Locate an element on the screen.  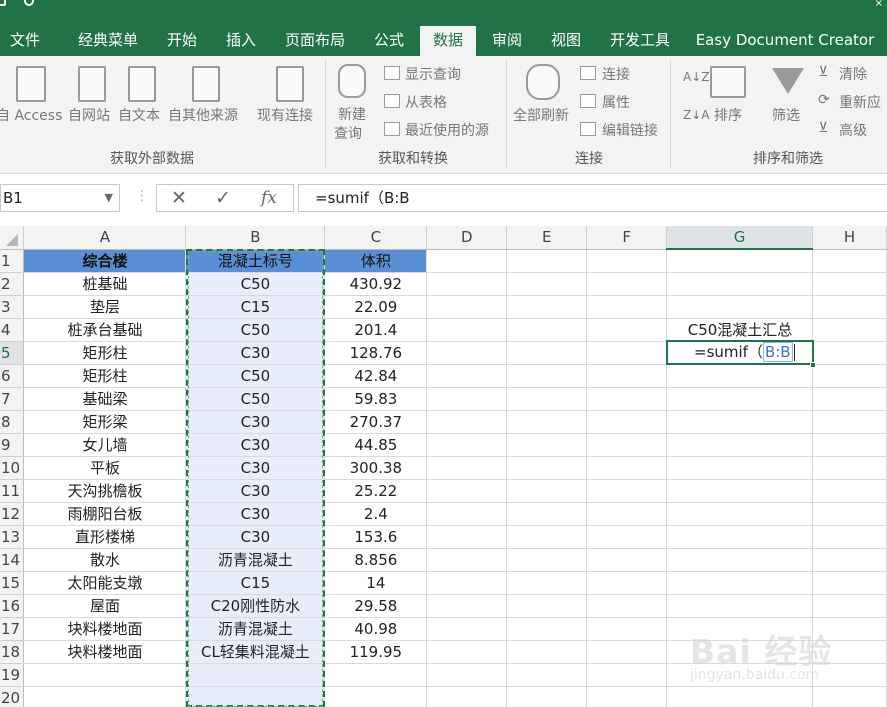
tab-home: 开始 is located at coordinates (182, 41).